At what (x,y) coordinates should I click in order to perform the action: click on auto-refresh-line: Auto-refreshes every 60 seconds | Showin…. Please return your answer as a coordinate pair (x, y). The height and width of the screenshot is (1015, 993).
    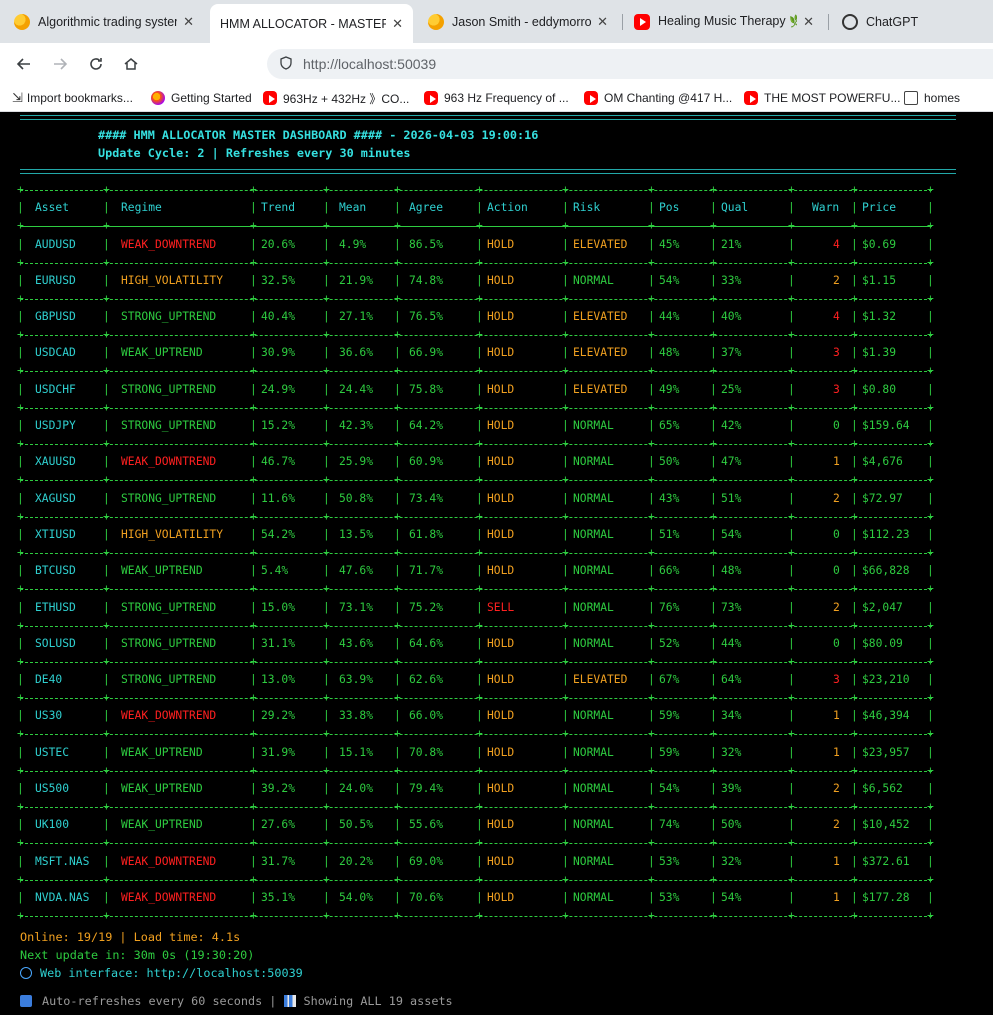
    Looking at the image, I should click on (236, 1001).